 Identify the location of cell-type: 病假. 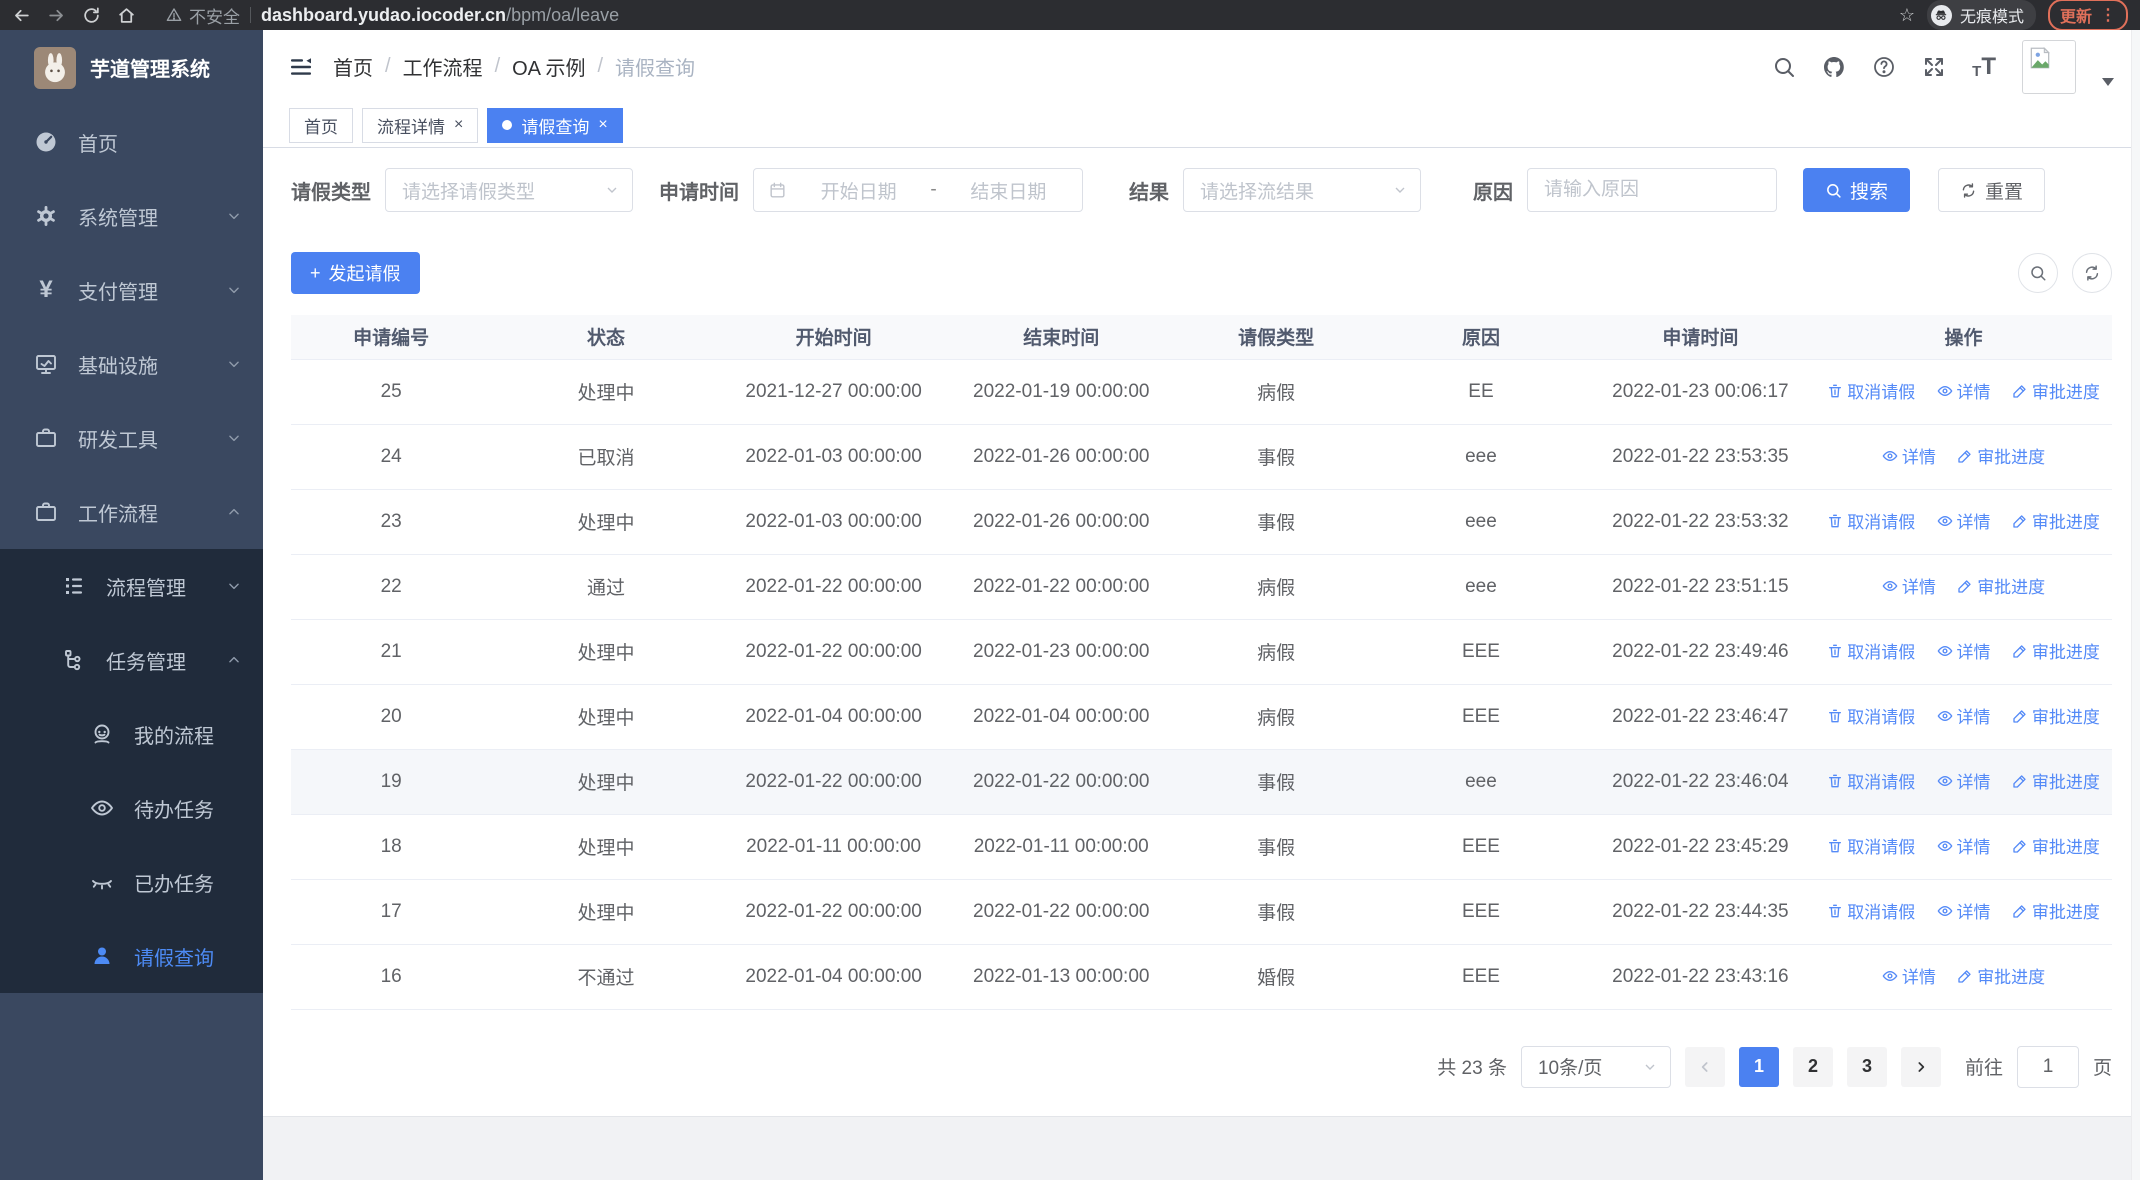
(1276, 392).